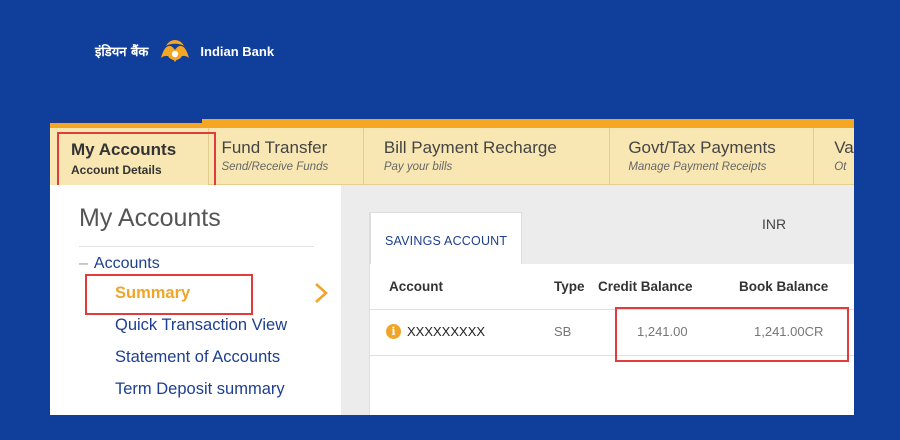  Describe the element at coordinates (321, 293) in the screenshot. I see `chevron-right-icon` at that location.